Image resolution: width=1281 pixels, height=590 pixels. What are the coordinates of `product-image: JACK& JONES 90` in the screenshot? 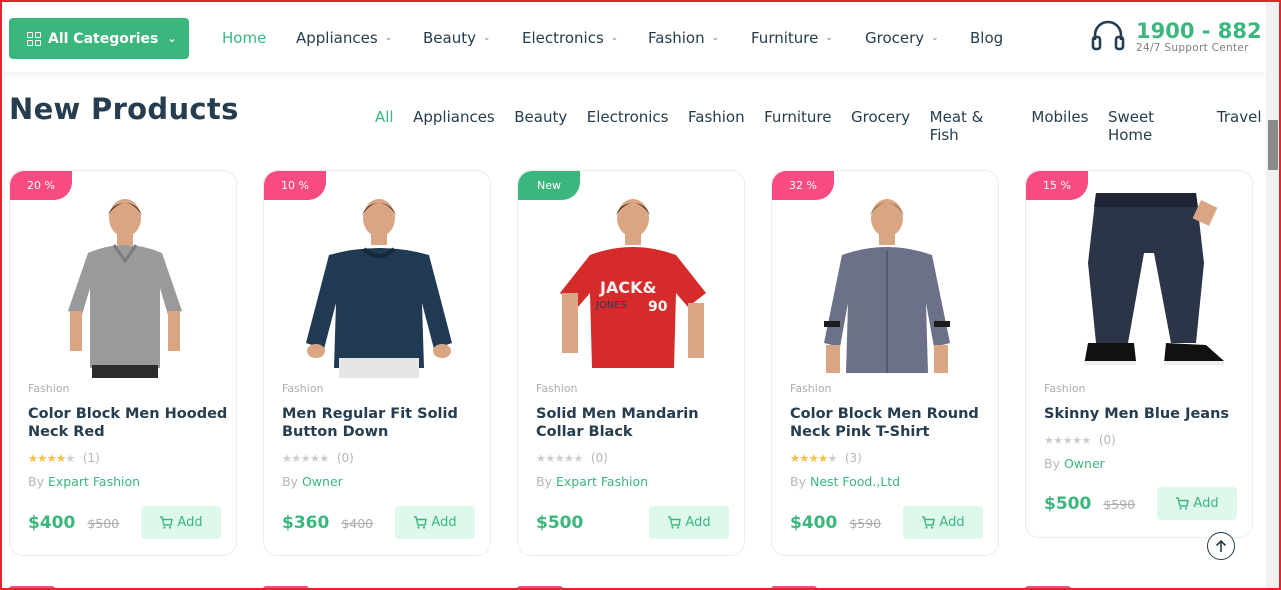 It's located at (633, 285).